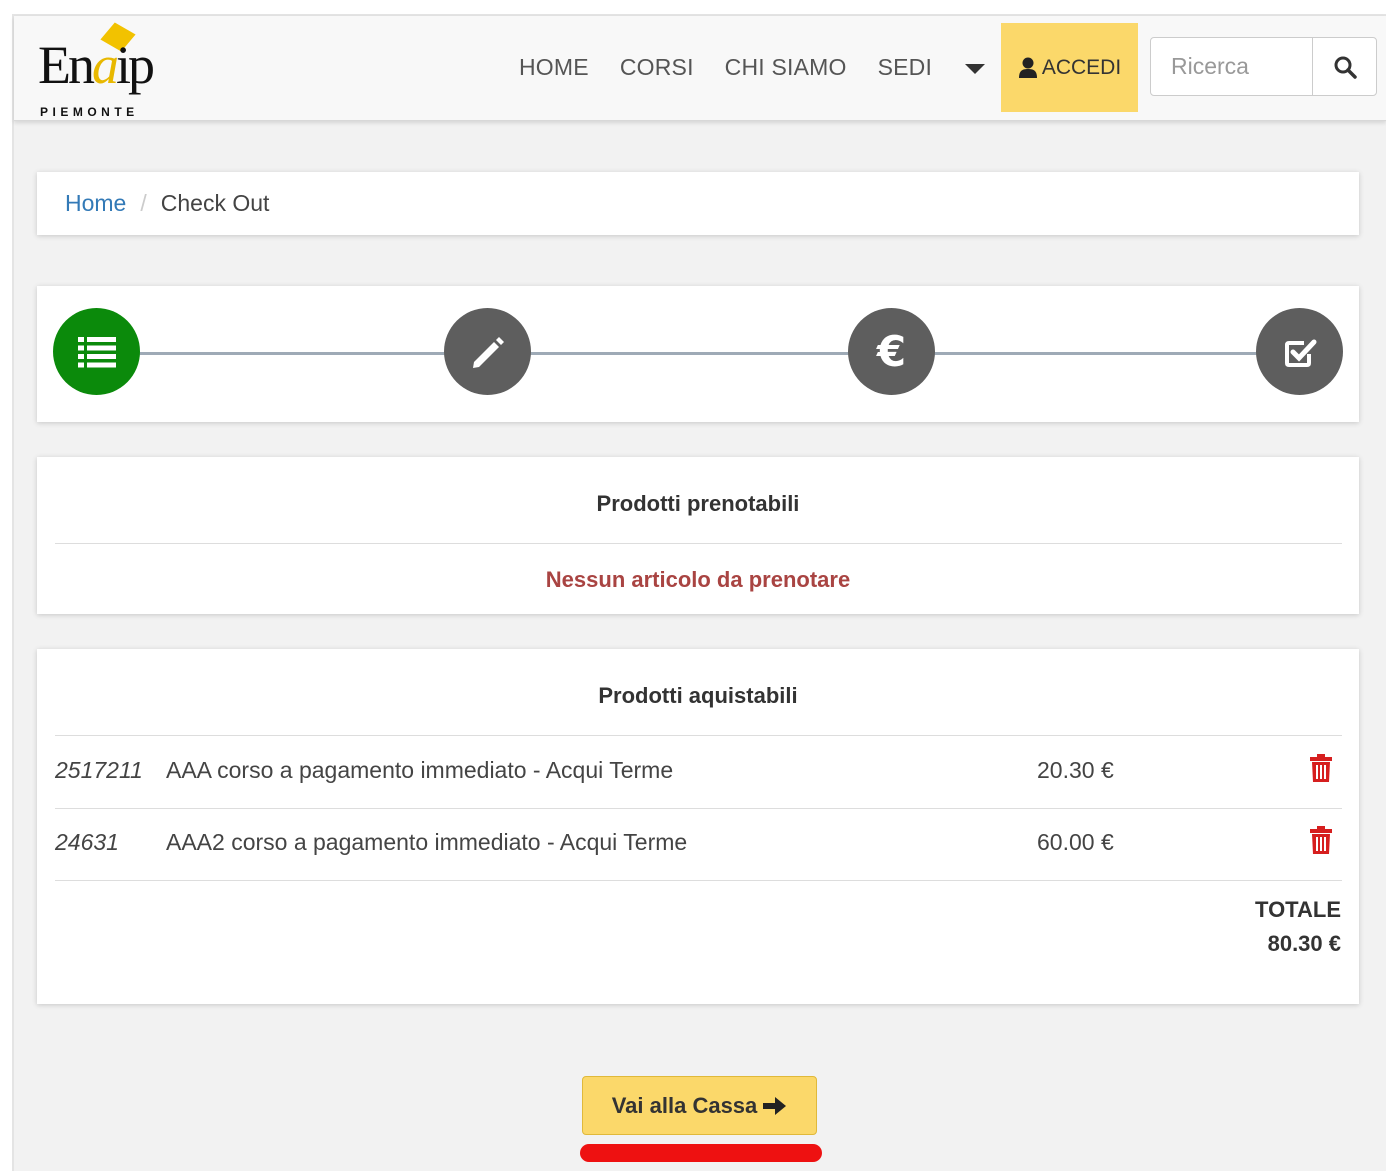  I want to click on product-code: 2517211, so click(99, 770).